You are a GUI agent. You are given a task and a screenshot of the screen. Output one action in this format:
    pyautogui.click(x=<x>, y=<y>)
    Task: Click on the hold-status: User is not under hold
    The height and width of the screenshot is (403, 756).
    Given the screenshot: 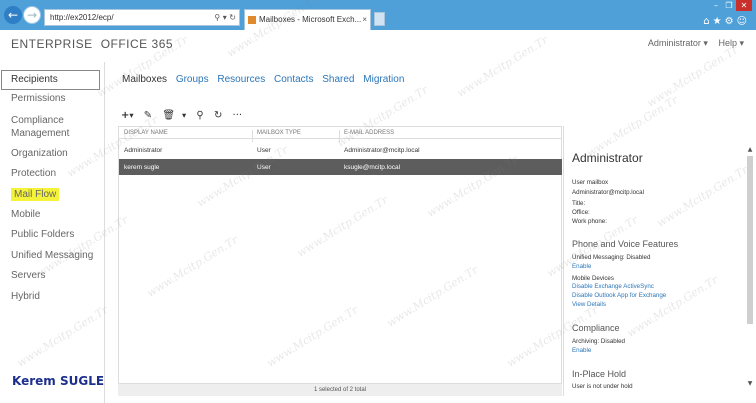 What is the action you would take?
    pyautogui.click(x=602, y=386)
    